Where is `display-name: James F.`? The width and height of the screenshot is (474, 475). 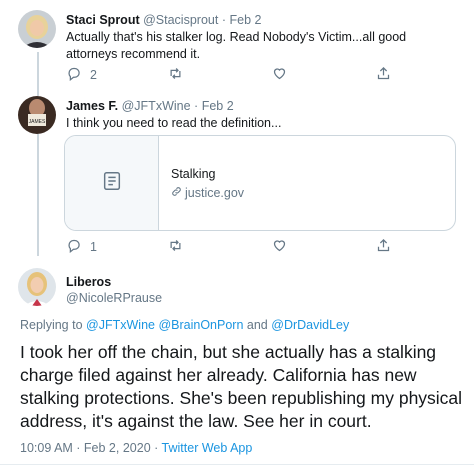
display-name: James F. is located at coordinates (92, 106).